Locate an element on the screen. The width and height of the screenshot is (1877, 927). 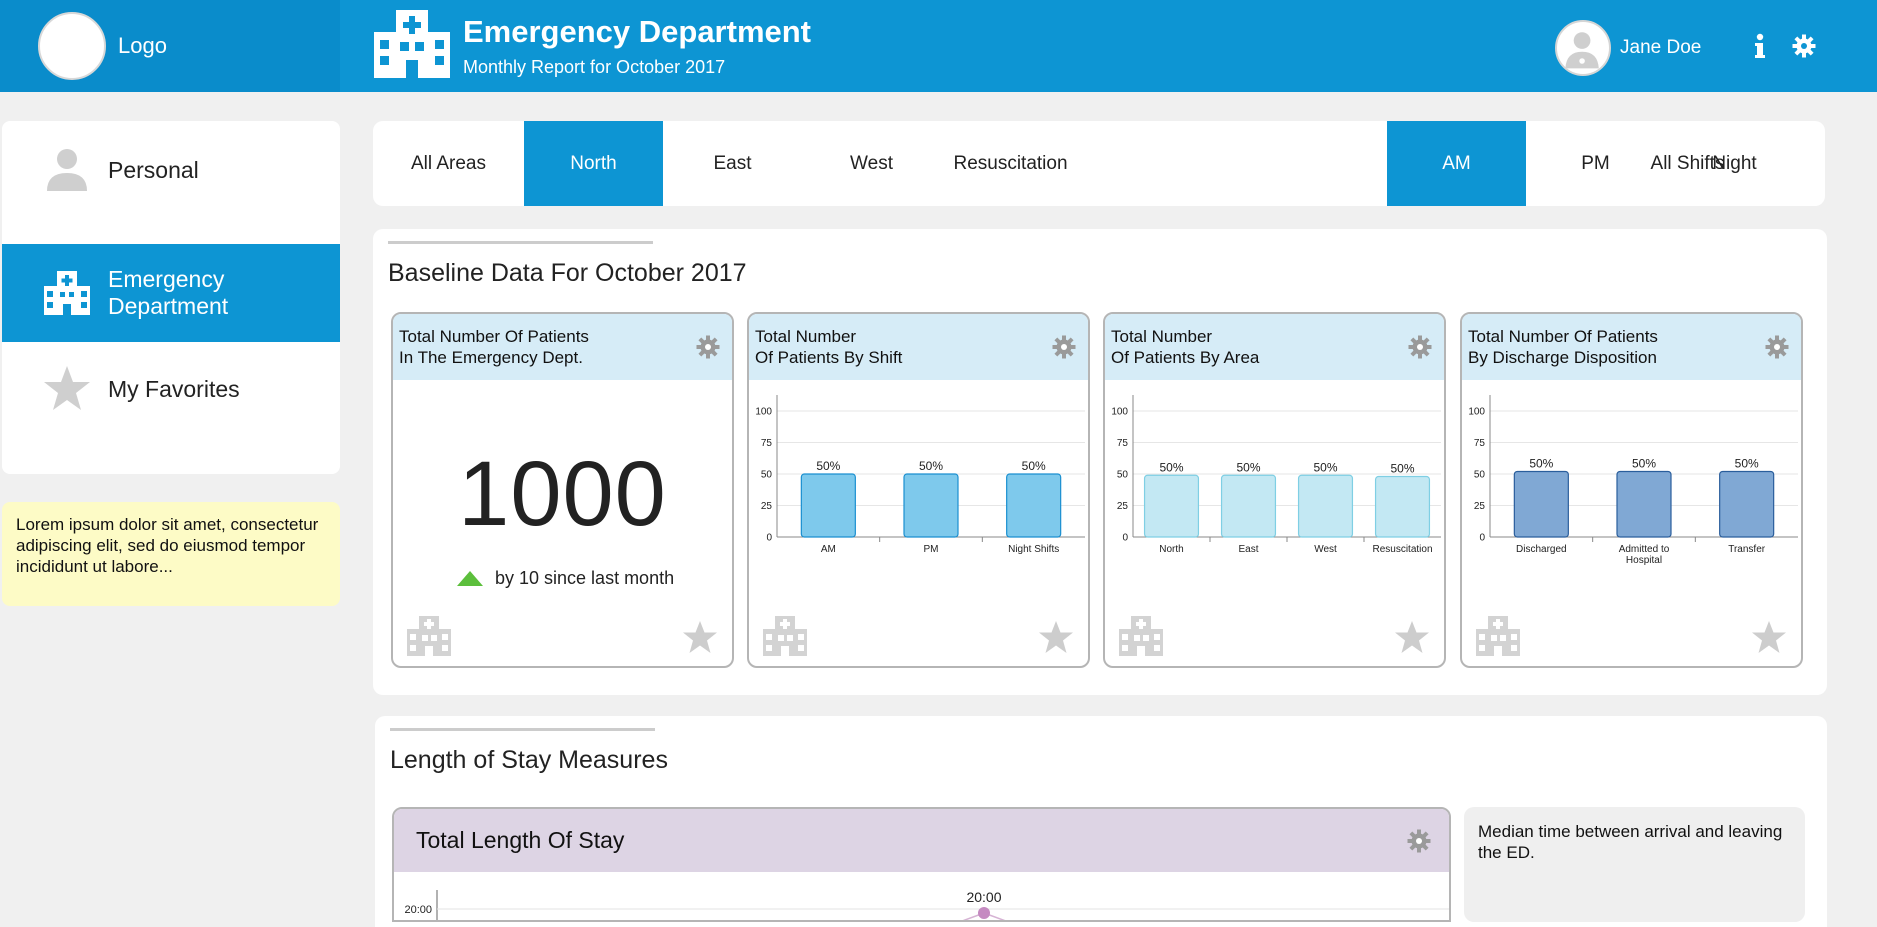
x-tick-label: PM is located at coordinates (931, 549).